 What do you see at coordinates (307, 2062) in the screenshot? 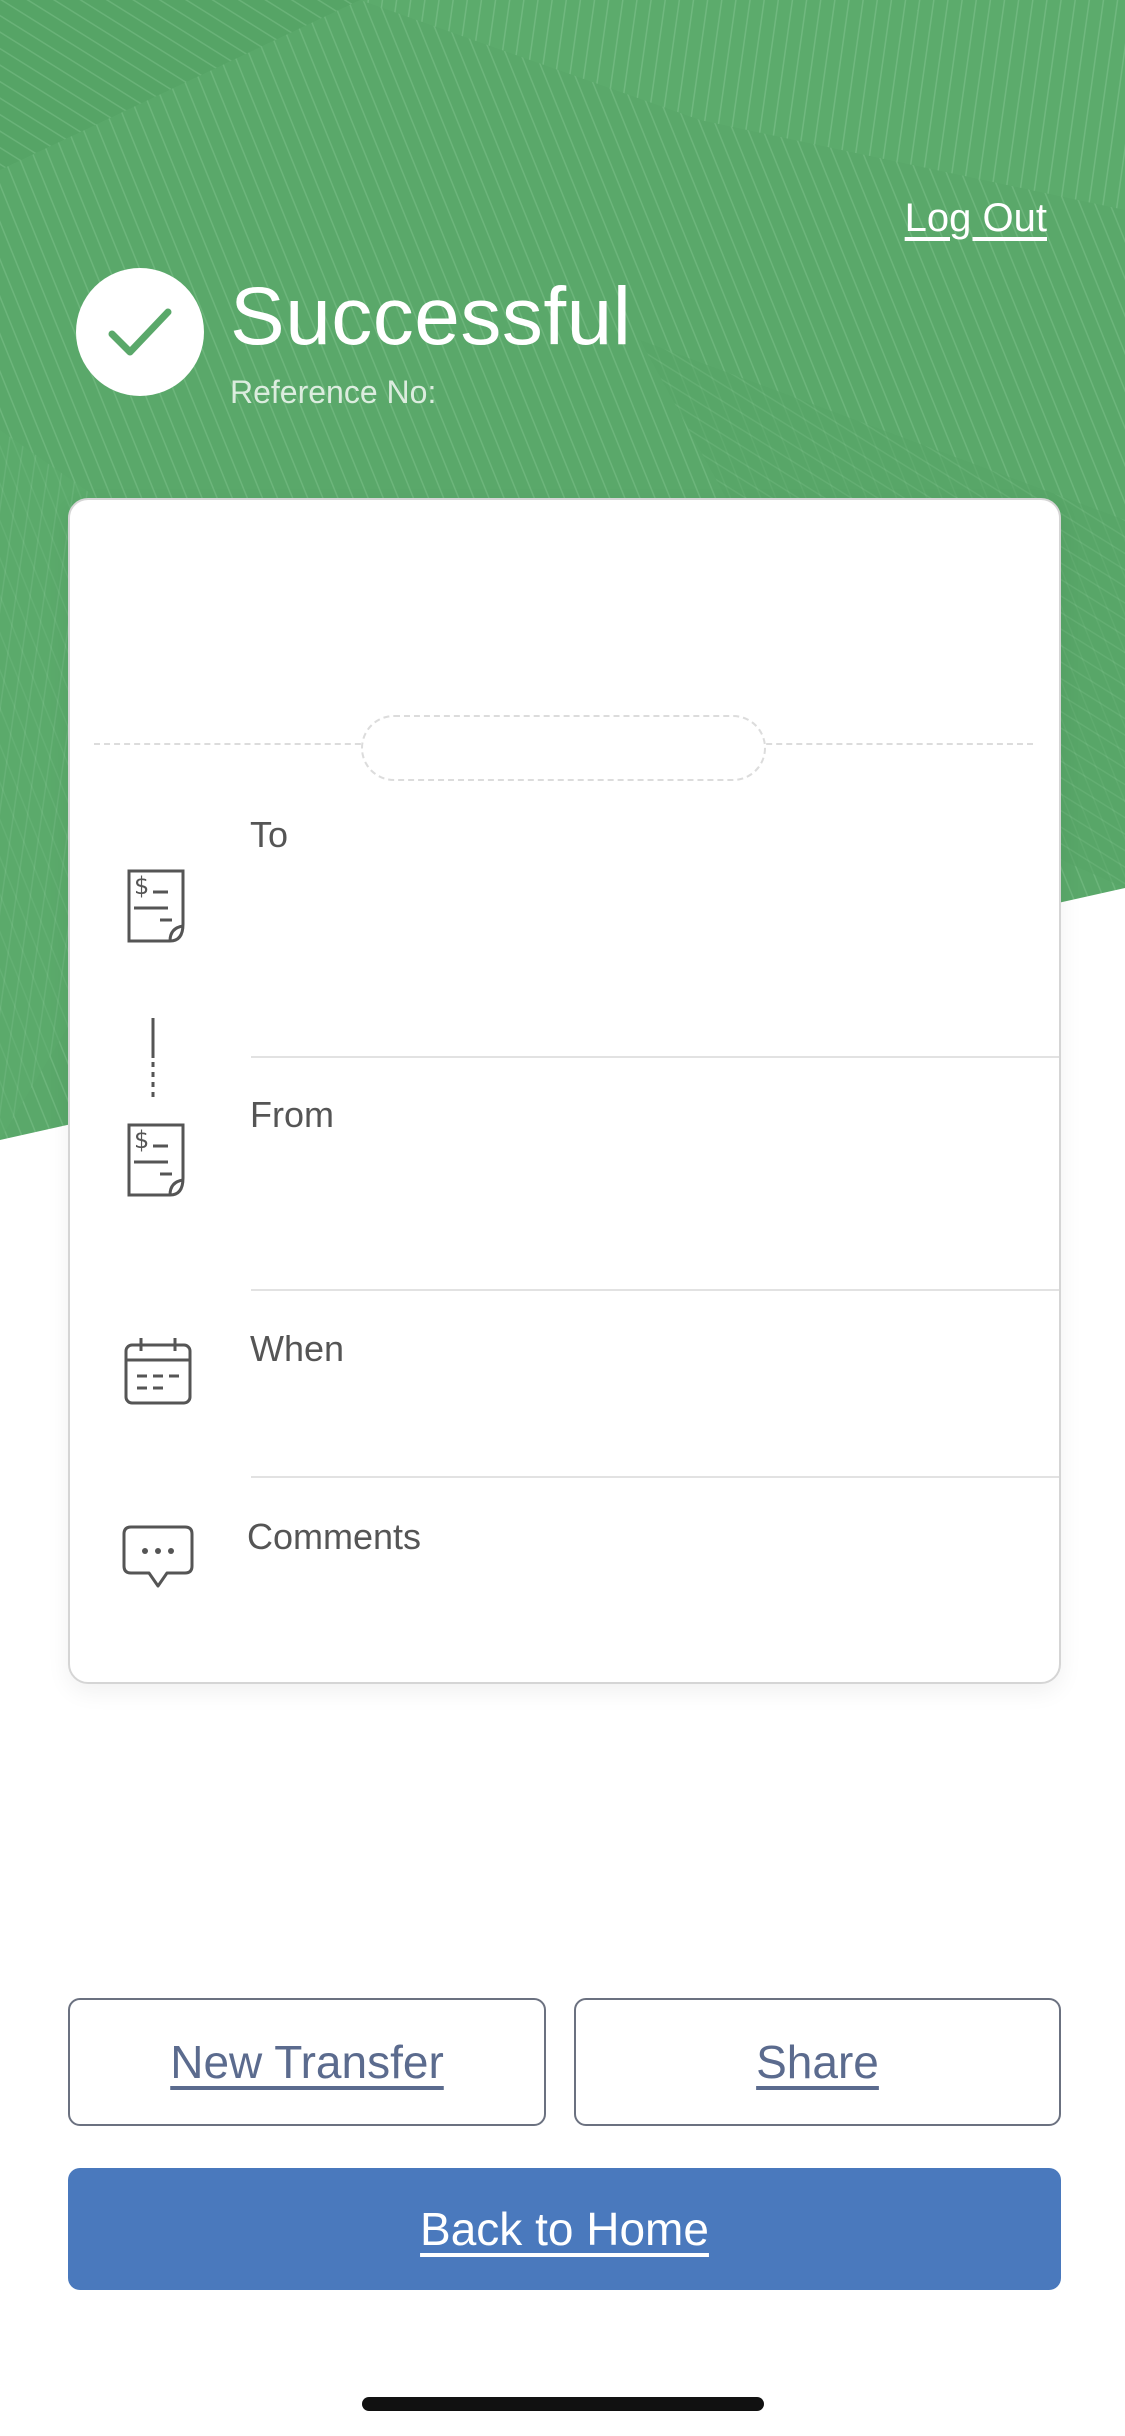
I see `new-transfer-button: New Transfer` at bounding box center [307, 2062].